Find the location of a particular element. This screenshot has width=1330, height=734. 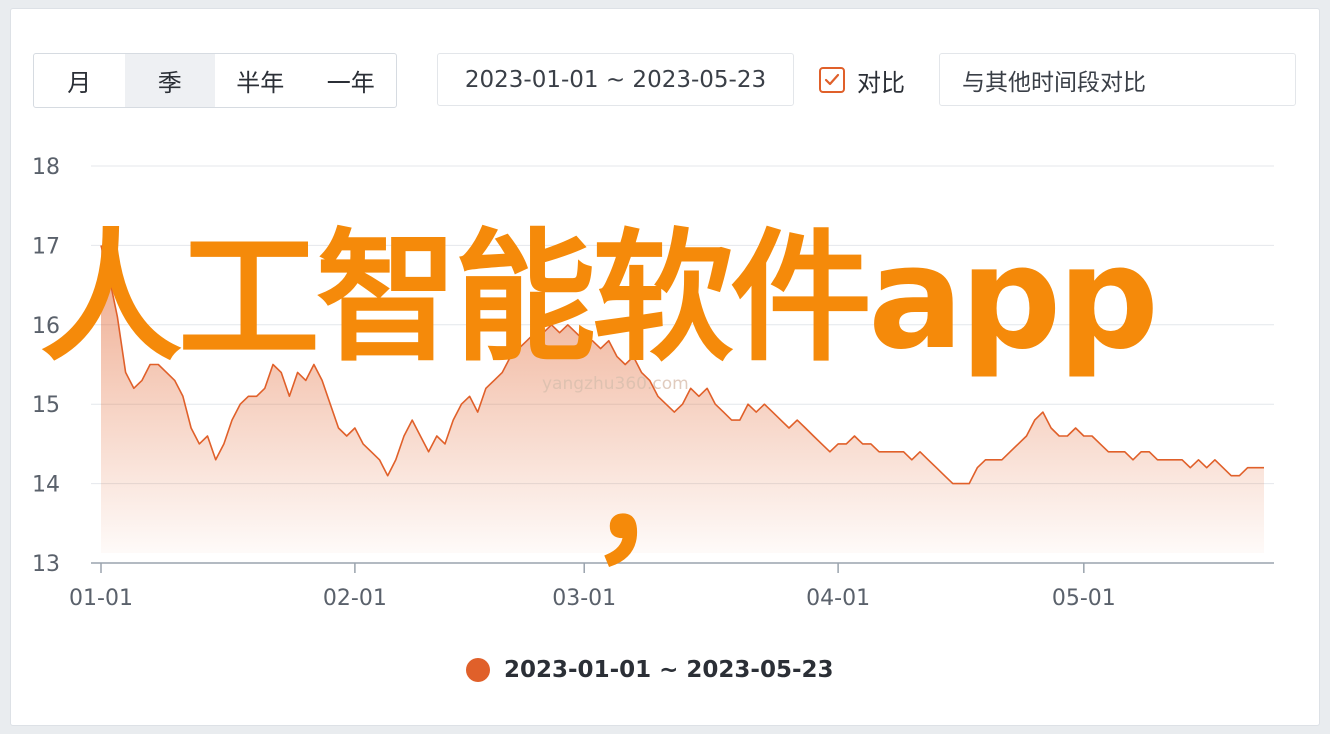

x-tick-label: 05-01 is located at coordinates (1084, 598).